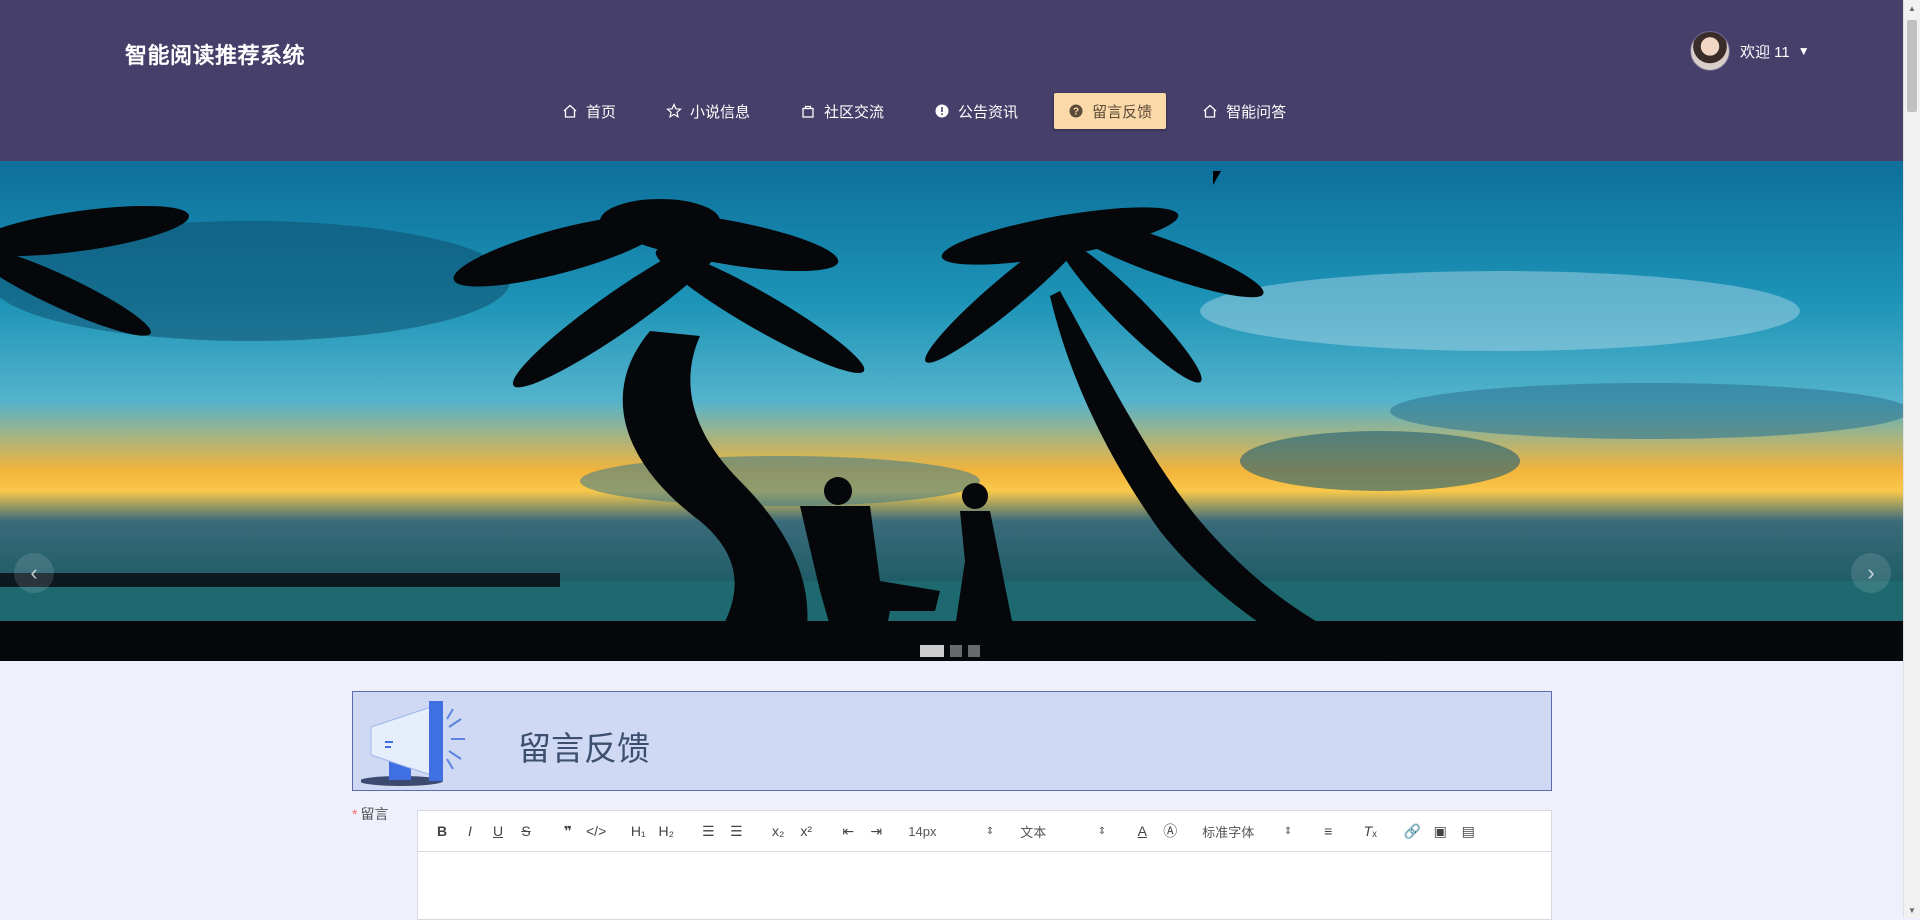 The image size is (1920, 920). Describe the element at coordinates (848, 831) in the screenshot. I see `outdent-button: ⇤` at that location.